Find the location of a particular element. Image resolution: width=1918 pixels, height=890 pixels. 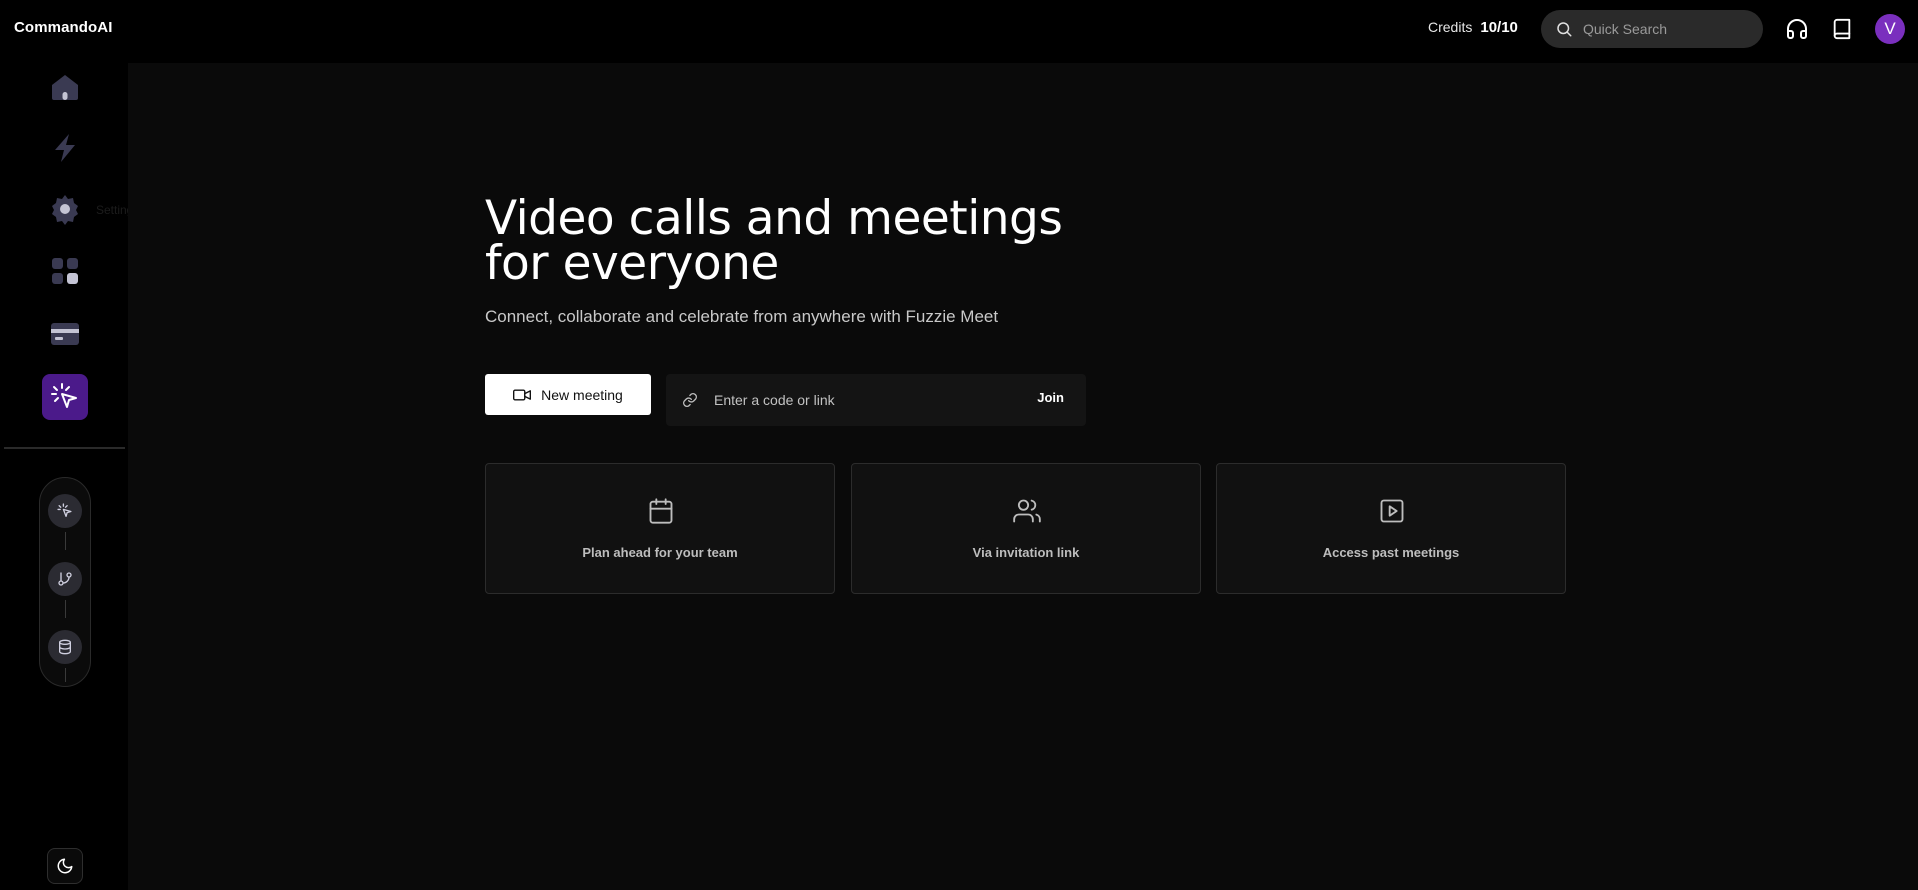

gear-icon is located at coordinates (65, 210).